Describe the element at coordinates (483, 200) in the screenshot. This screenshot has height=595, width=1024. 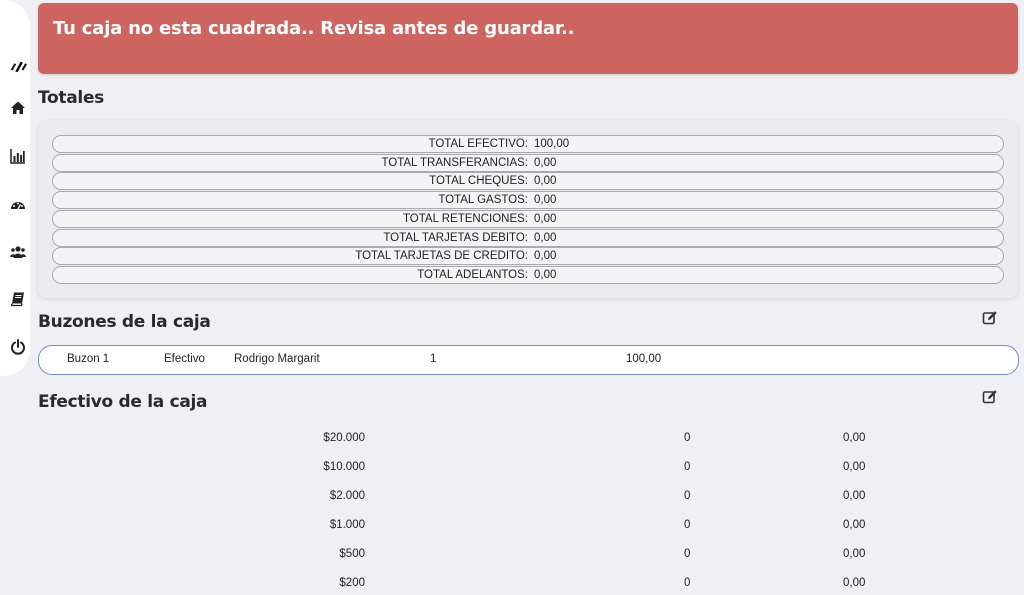
I see `total-label: TOTAL GASTOS:` at that location.